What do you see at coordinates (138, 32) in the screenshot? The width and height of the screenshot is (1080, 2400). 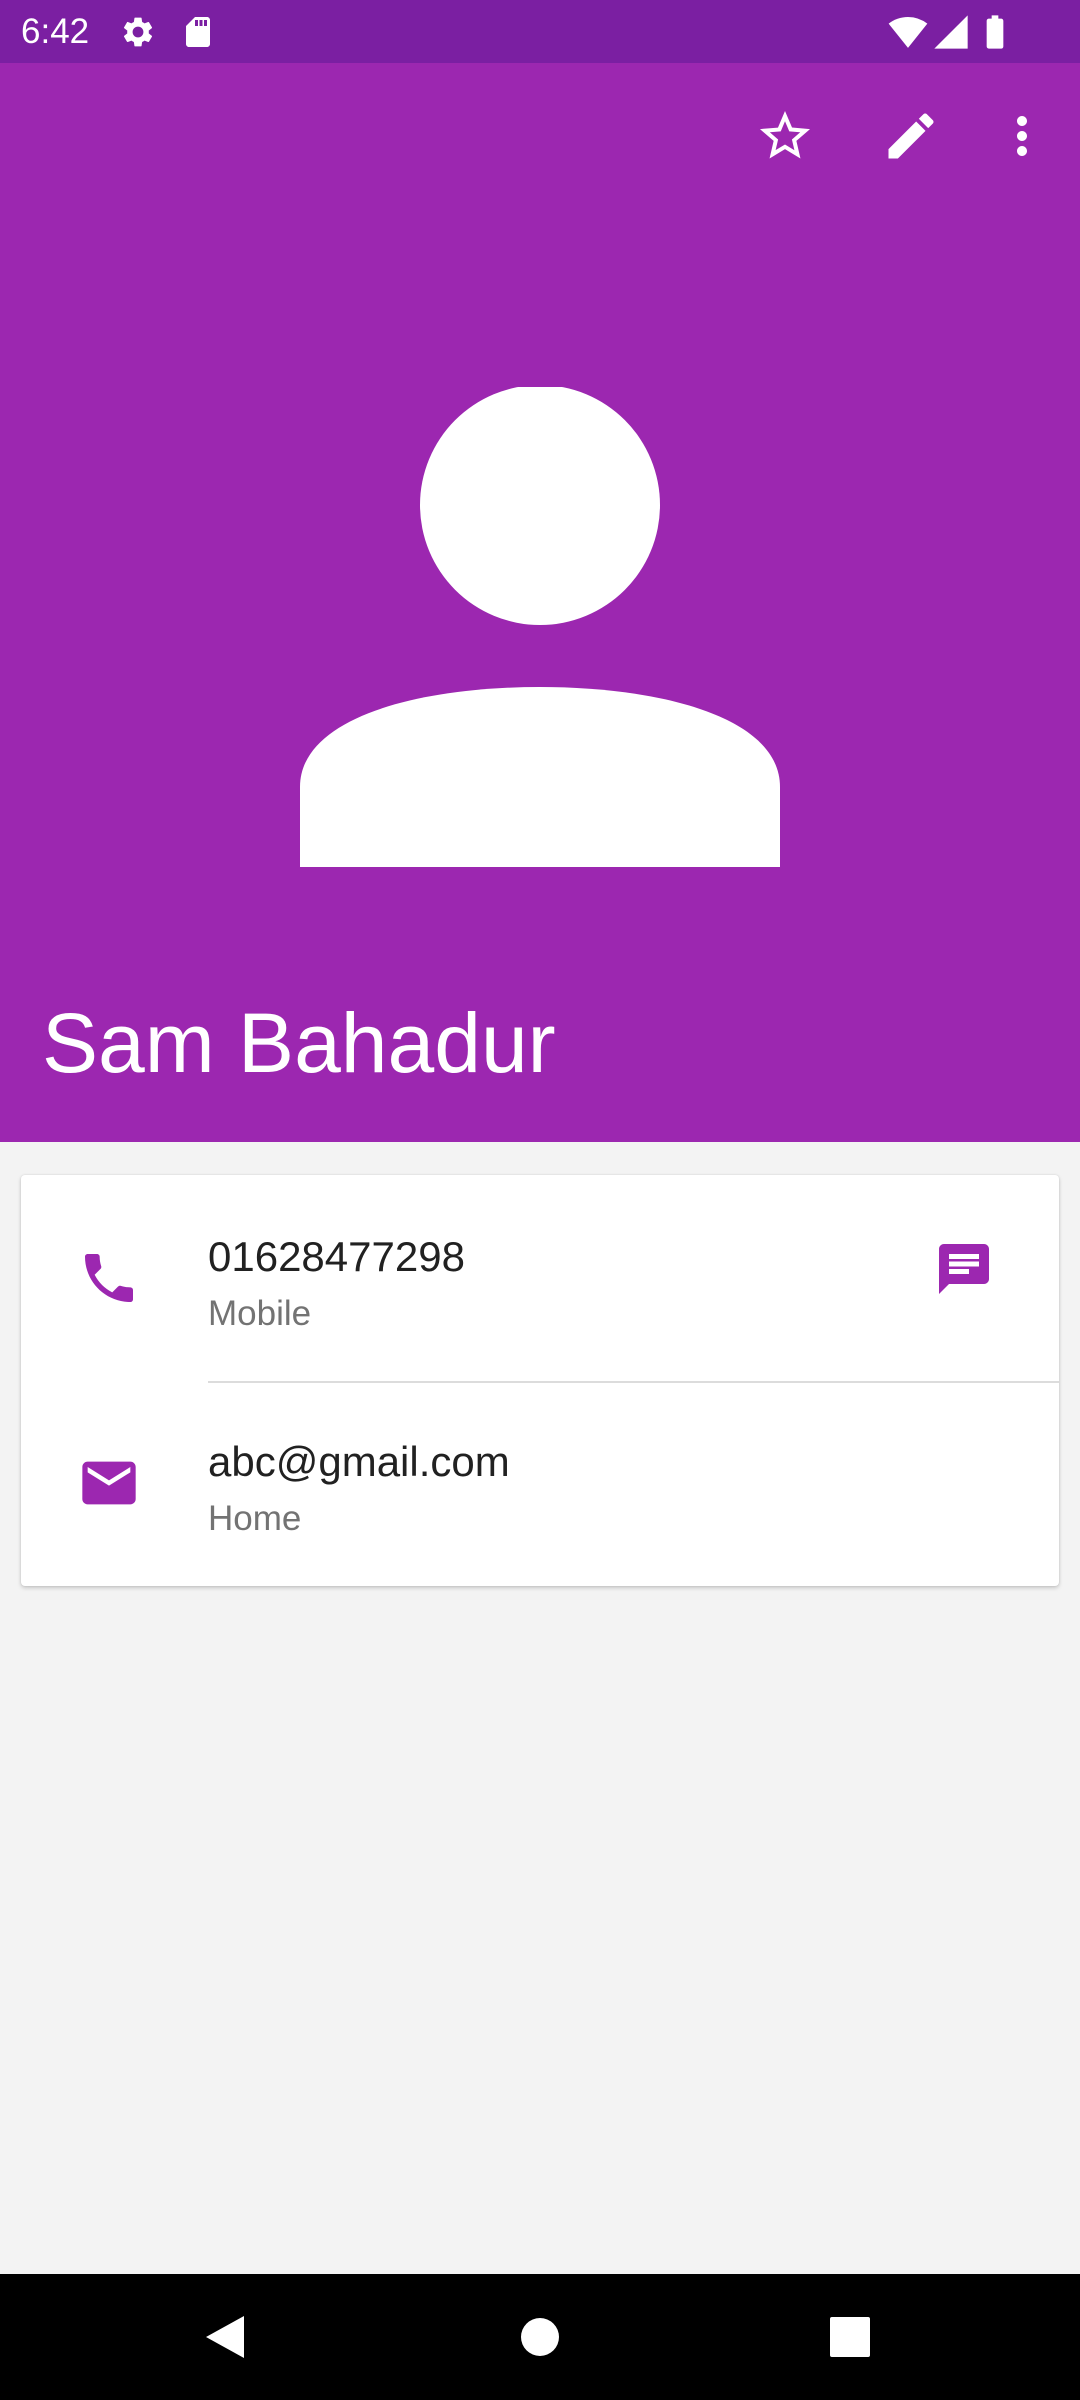 I see `settings-icon` at bounding box center [138, 32].